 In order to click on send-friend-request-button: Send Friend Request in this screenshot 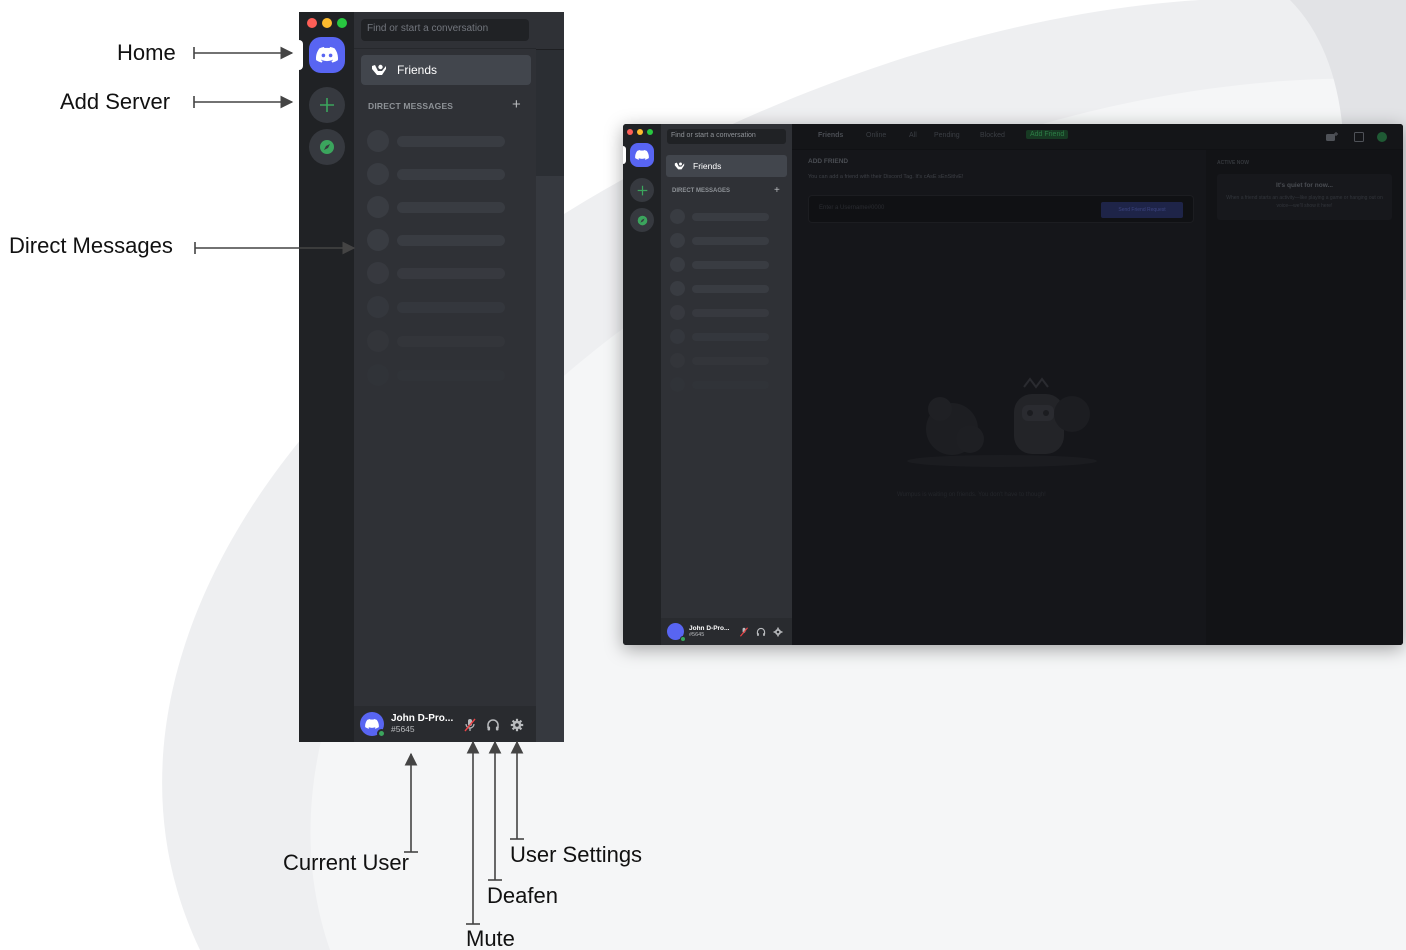, I will do `click(1142, 210)`.